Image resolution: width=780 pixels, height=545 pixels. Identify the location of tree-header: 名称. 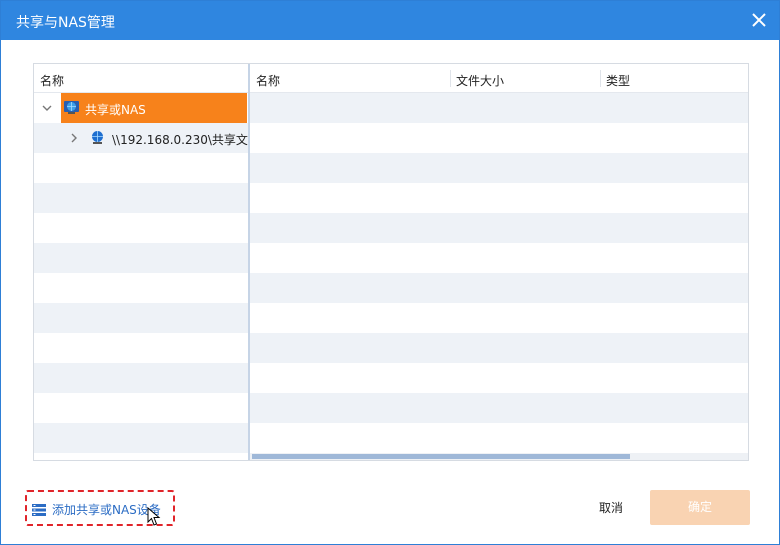
(141, 78).